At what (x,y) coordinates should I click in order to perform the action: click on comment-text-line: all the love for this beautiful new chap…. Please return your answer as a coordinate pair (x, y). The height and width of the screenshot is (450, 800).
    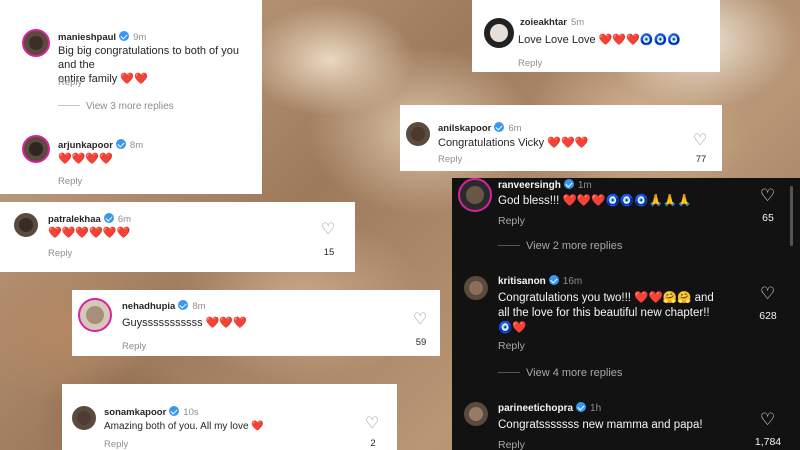
    Looking at the image, I should click on (604, 313).